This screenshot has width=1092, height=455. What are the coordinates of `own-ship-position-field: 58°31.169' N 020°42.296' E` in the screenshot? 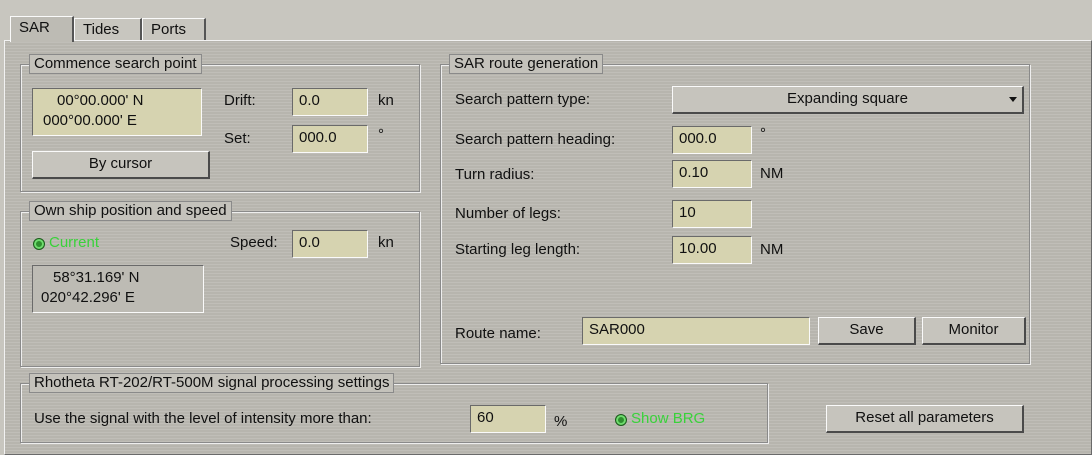 It's located at (118, 289).